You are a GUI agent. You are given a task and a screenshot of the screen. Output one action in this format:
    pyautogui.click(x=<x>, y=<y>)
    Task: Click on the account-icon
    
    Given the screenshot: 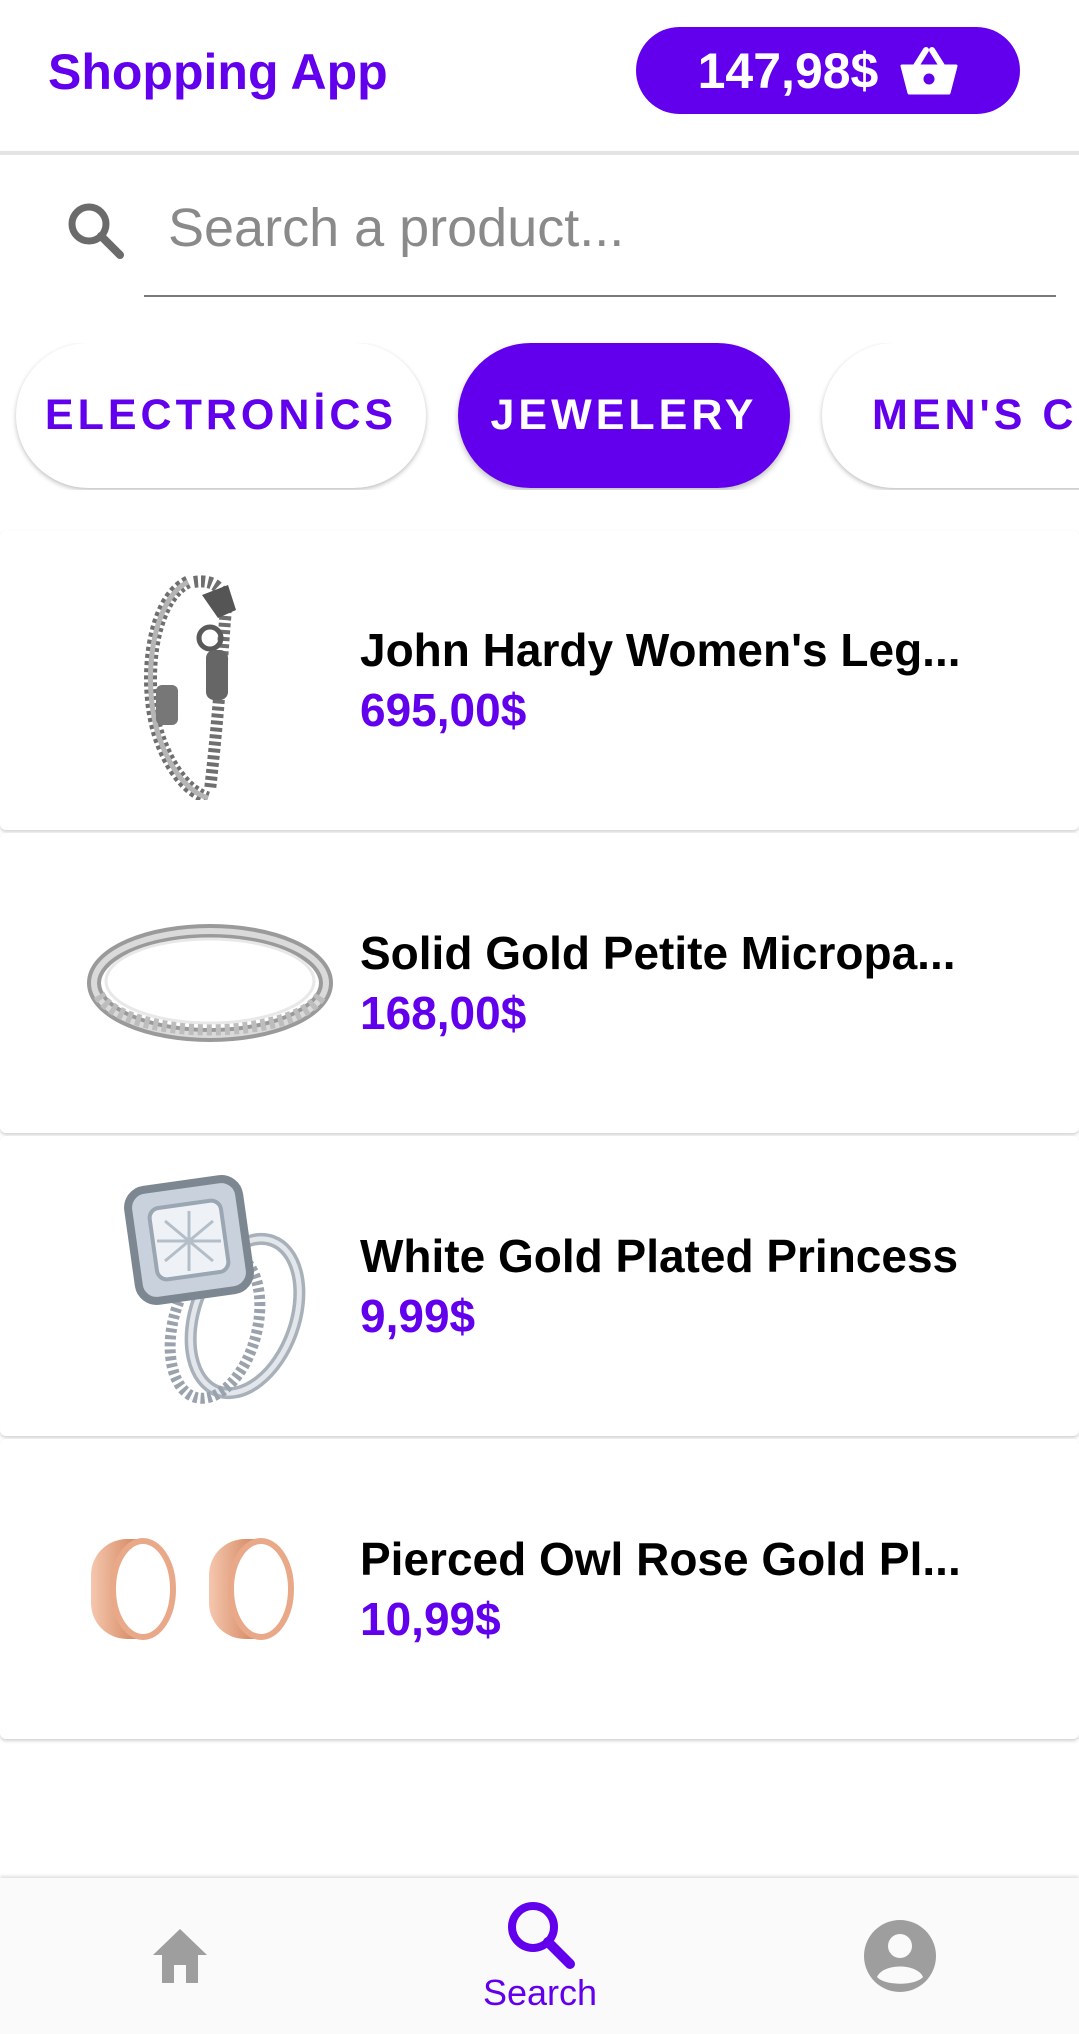 What is the action you would take?
    pyautogui.click(x=900, y=1956)
    